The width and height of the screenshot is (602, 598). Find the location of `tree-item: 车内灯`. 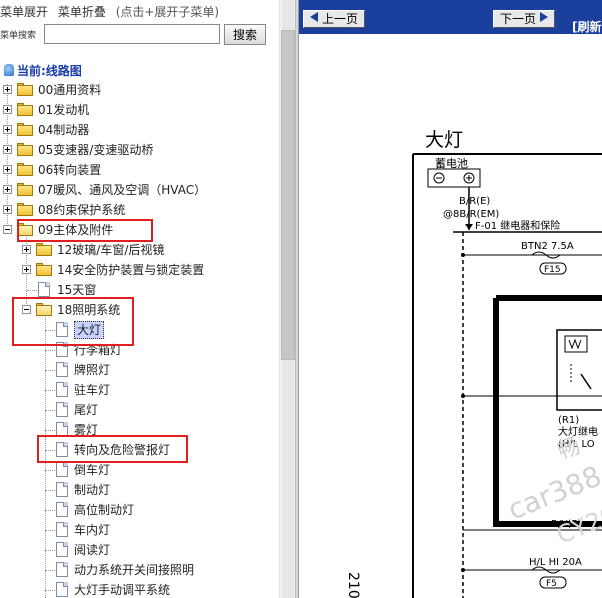

tree-item: 车内灯 is located at coordinates (139, 530).